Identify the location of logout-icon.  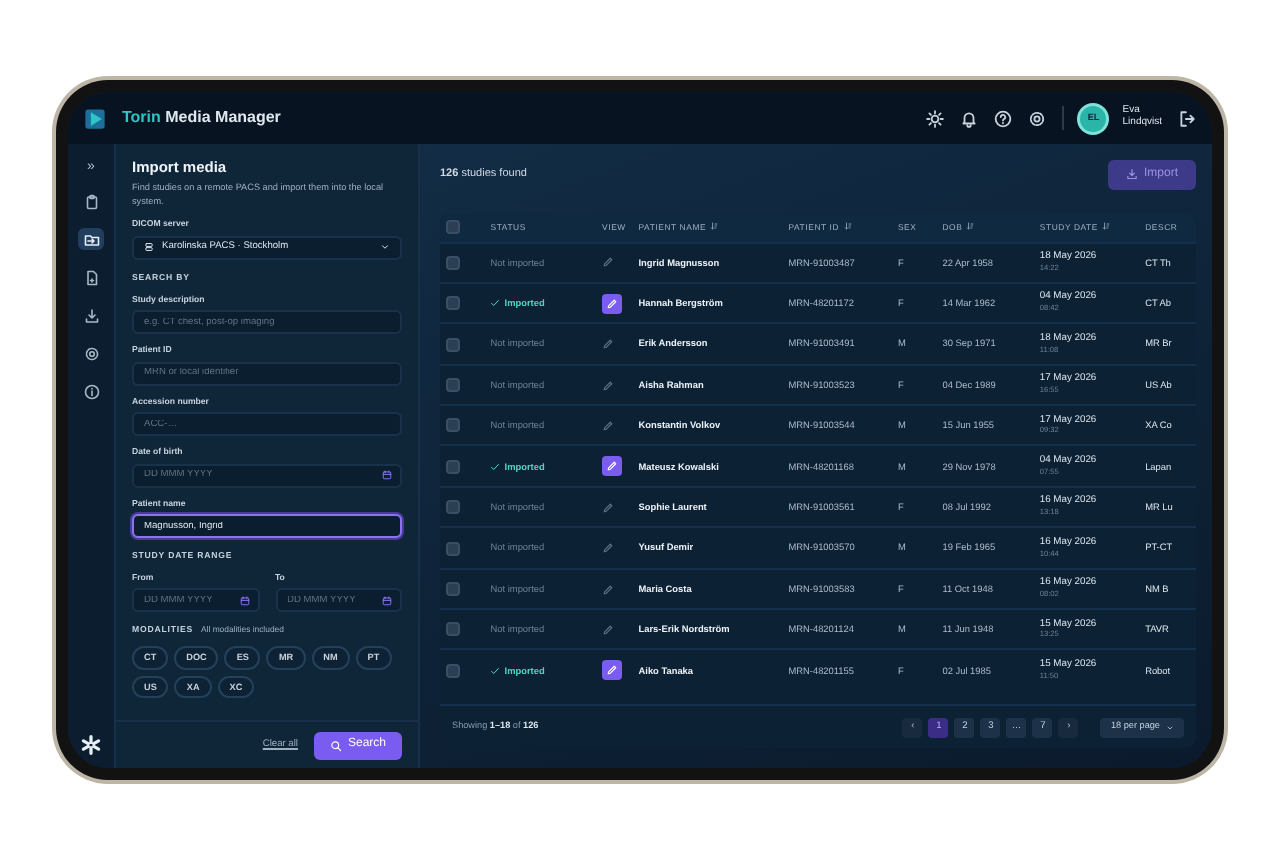
(1187, 118).